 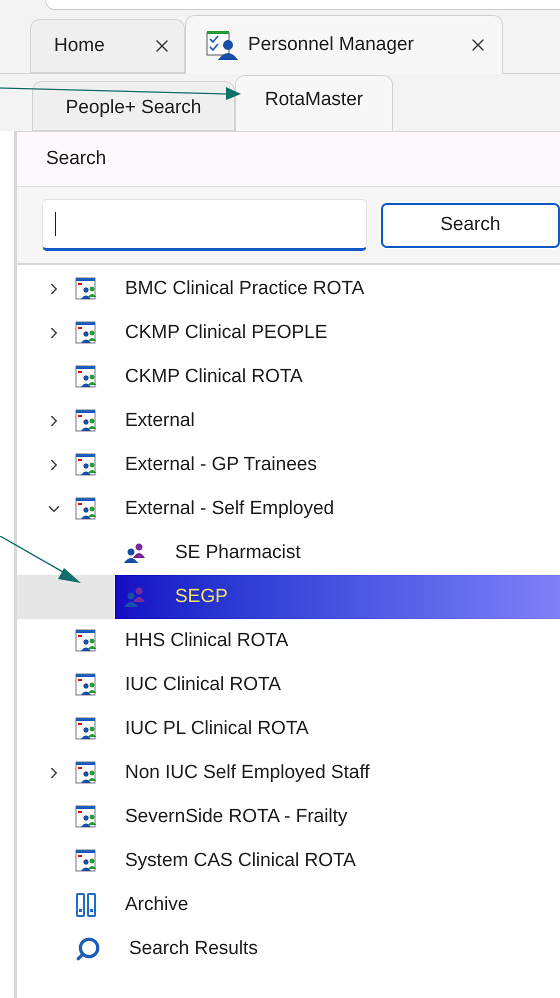 I want to click on tree-item: System CAS Clinical ROTA, so click(x=313, y=861).